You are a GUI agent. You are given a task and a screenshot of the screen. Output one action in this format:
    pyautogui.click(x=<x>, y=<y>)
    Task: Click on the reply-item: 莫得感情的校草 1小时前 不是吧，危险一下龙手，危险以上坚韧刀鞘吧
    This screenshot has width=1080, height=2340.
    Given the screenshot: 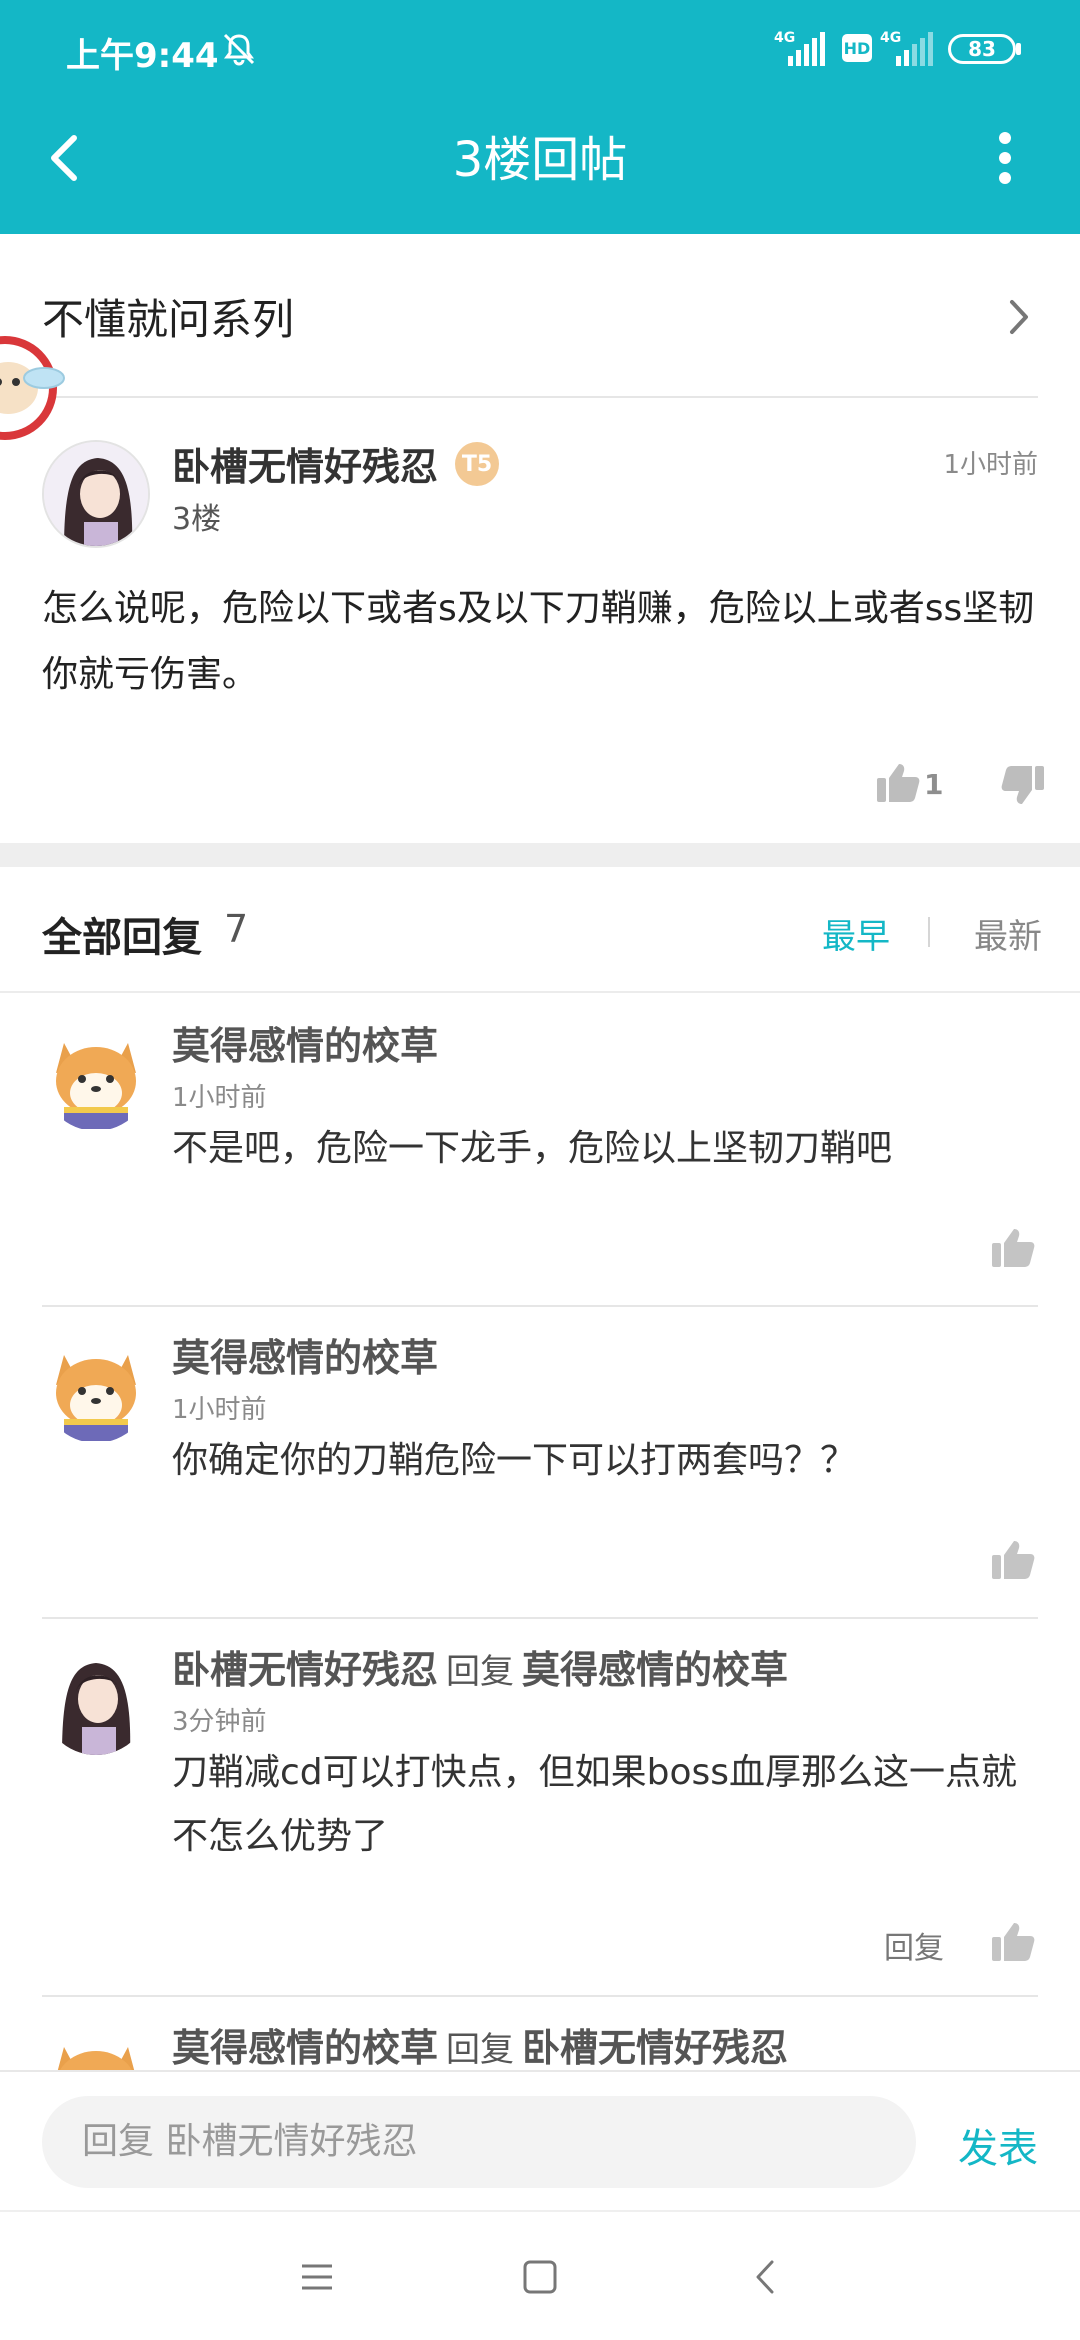 What is the action you would take?
    pyautogui.click(x=540, y=1151)
    